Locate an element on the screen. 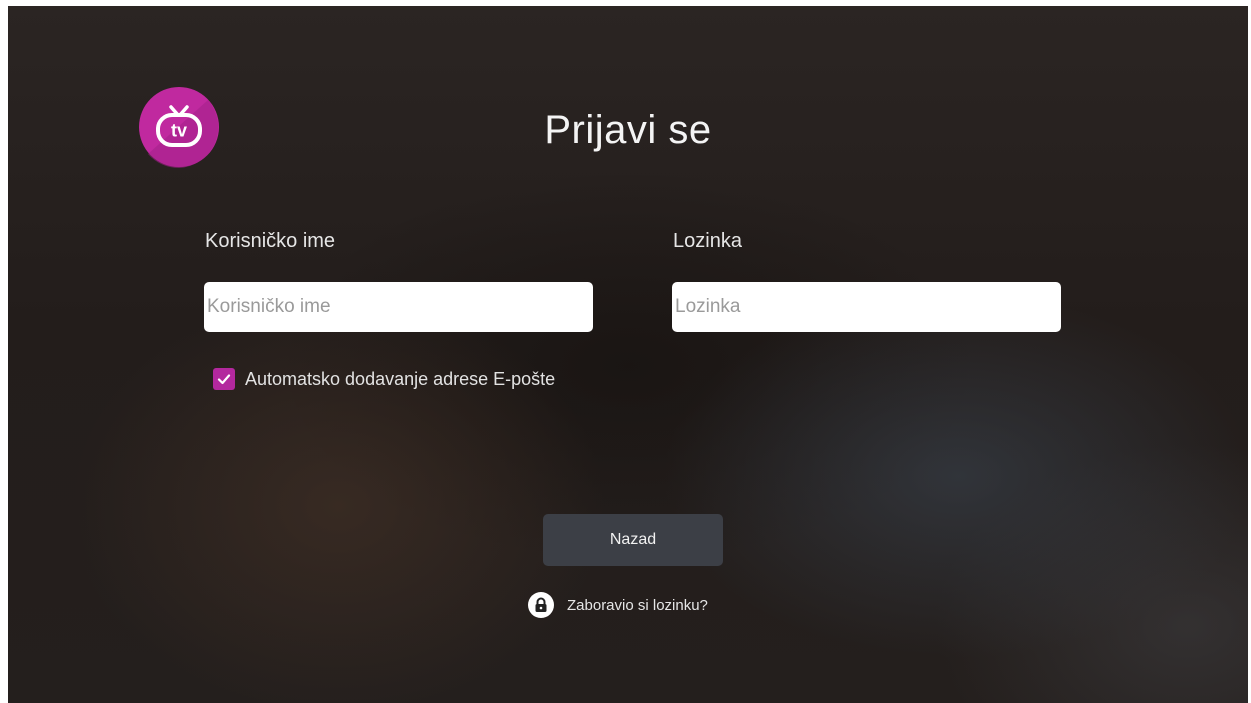  forgot-password-label: Zaboravio si lozinku? is located at coordinates (637, 605).